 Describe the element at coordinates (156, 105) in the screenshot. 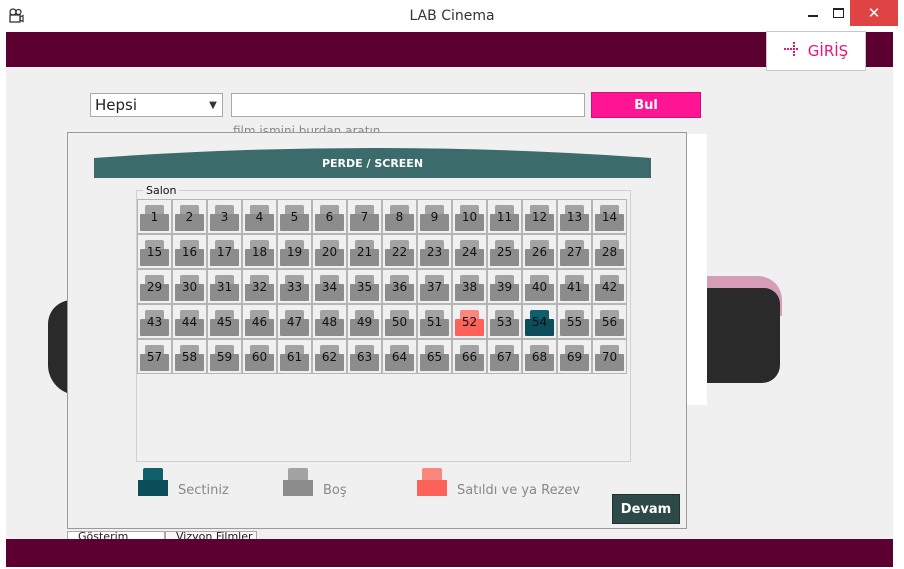

I see `category-select: Hepsi ▼` at that location.